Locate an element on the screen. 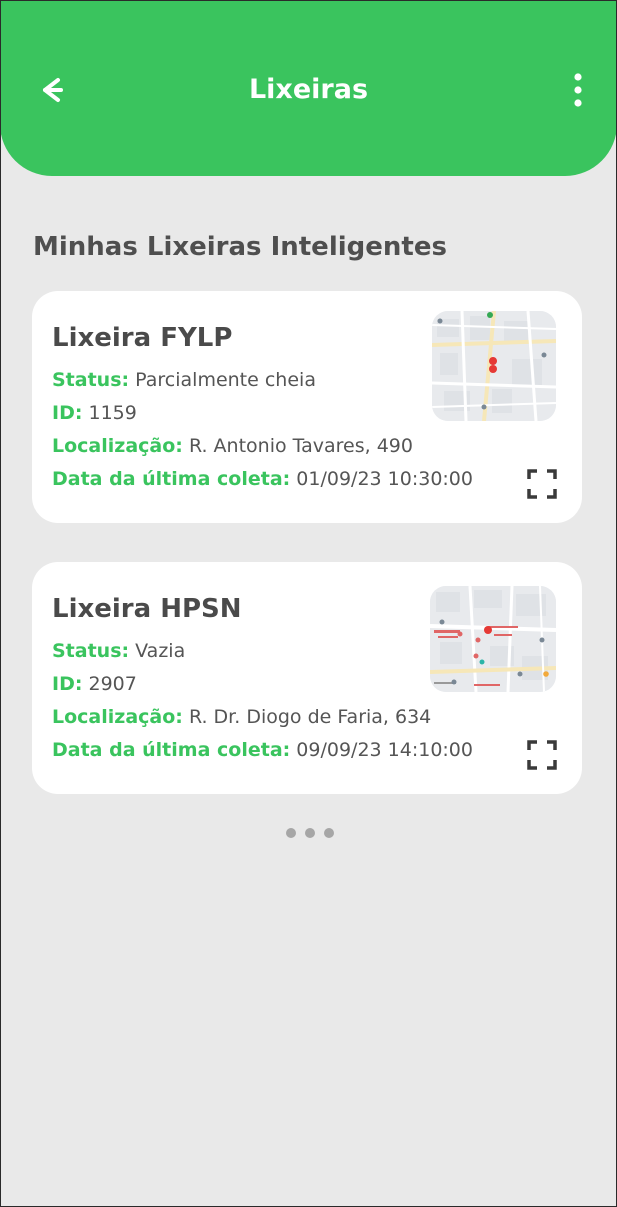  bin-location-row: Localização: R. Antonio Tavares, 490 is located at coordinates (232, 446).